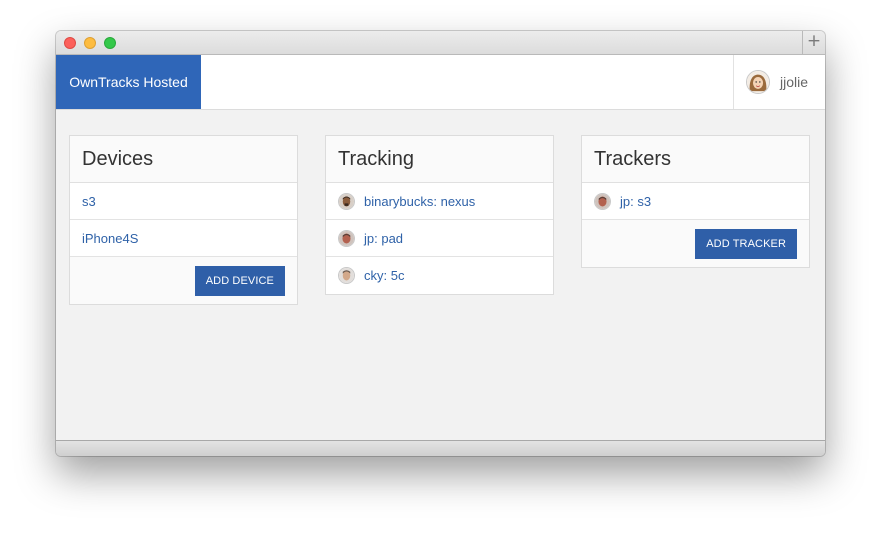 This screenshot has height=537, width=881. What do you see at coordinates (90, 43) in the screenshot?
I see `minimize-window-button` at bounding box center [90, 43].